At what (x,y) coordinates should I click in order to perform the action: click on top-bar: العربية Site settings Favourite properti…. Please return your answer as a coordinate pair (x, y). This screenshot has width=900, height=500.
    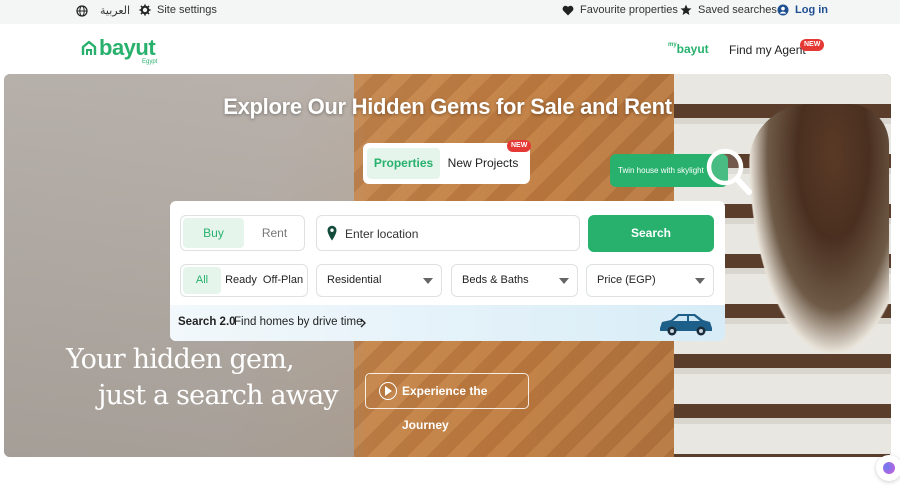
    Looking at the image, I should click on (450, 12).